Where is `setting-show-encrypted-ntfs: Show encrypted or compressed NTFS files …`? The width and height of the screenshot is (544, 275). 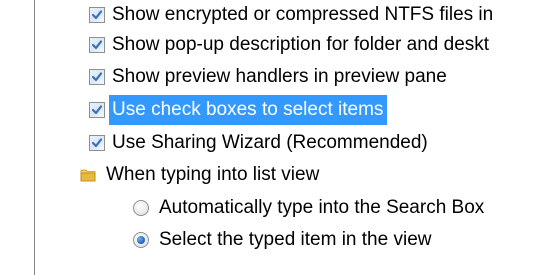
setting-show-encrypted-ntfs: Show encrypted or compressed NTFS files … is located at coordinates (293, 15).